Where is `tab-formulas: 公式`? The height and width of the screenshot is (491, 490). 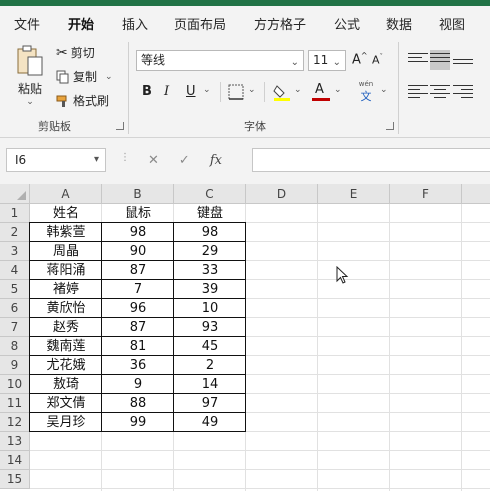
tab-formulas: 公式 is located at coordinates (347, 23).